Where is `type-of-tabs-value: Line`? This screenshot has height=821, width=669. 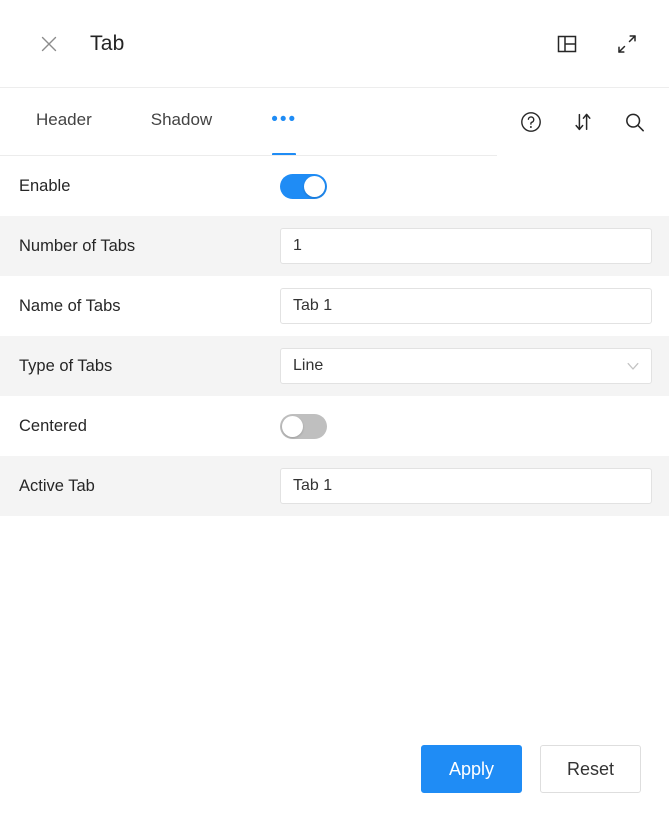 type-of-tabs-value: Line is located at coordinates (308, 365).